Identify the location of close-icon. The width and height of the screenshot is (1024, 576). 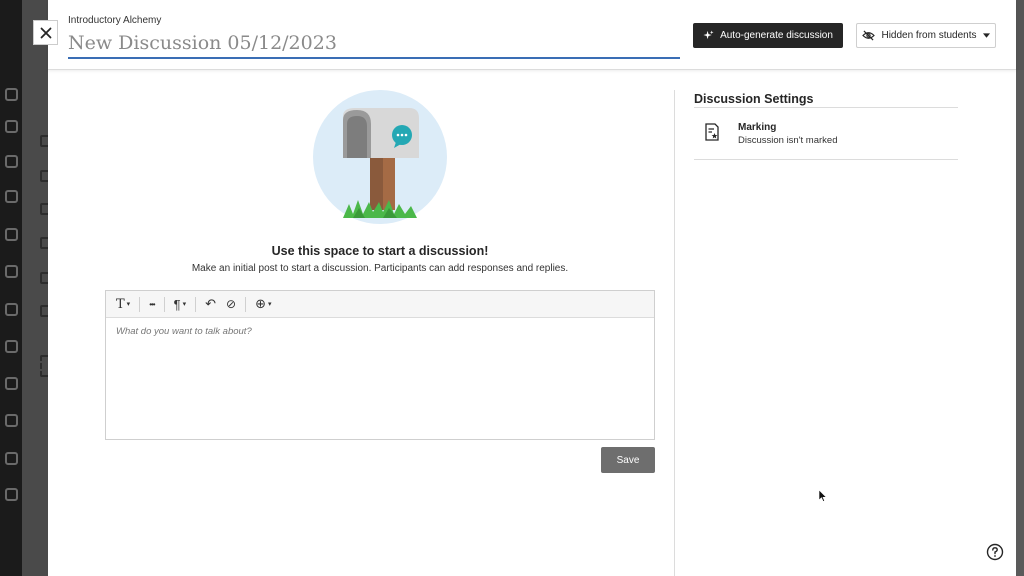
(45, 32).